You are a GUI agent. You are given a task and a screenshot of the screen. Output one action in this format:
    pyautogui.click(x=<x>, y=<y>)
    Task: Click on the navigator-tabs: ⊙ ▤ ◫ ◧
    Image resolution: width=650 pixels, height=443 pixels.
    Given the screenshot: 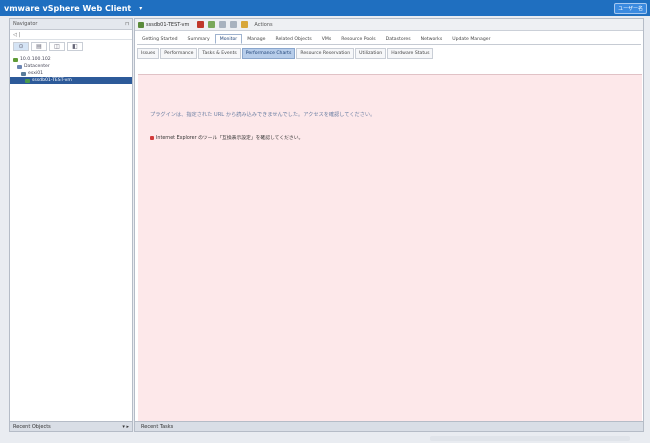 What is the action you would take?
    pyautogui.click(x=71, y=47)
    